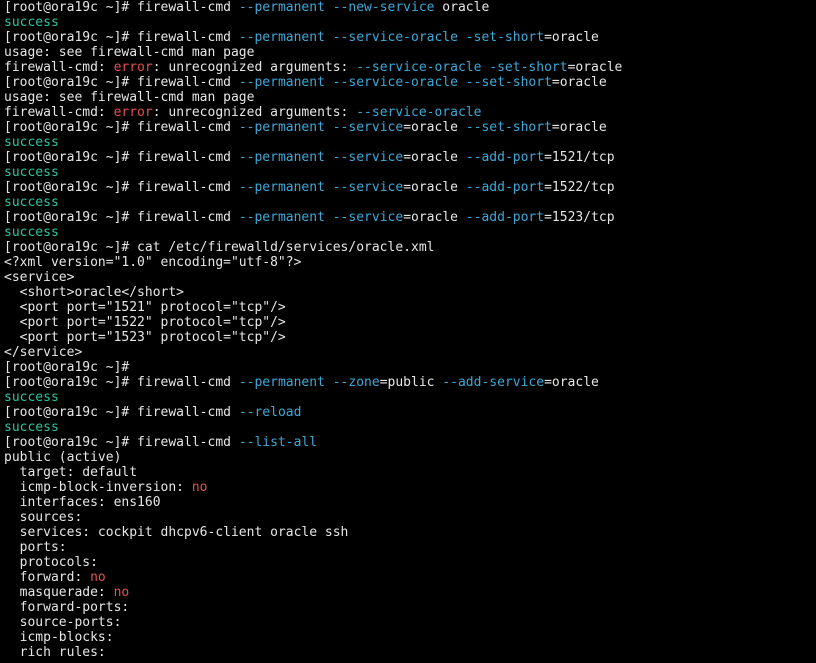  What do you see at coordinates (145, 337) in the screenshot?
I see `terminal-text-default: <port port="1523" protocol="tcp"/>` at bounding box center [145, 337].